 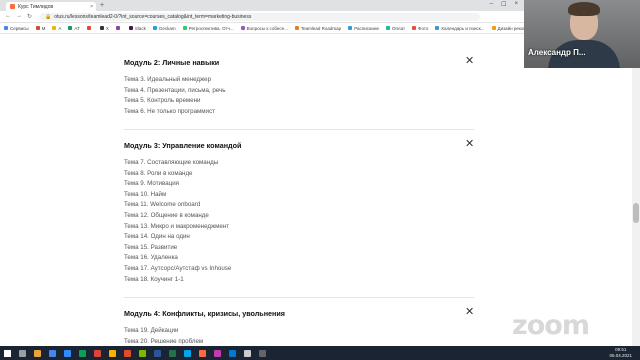 I want to click on window-controls: – ☐ ×, so click(x=504, y=4).